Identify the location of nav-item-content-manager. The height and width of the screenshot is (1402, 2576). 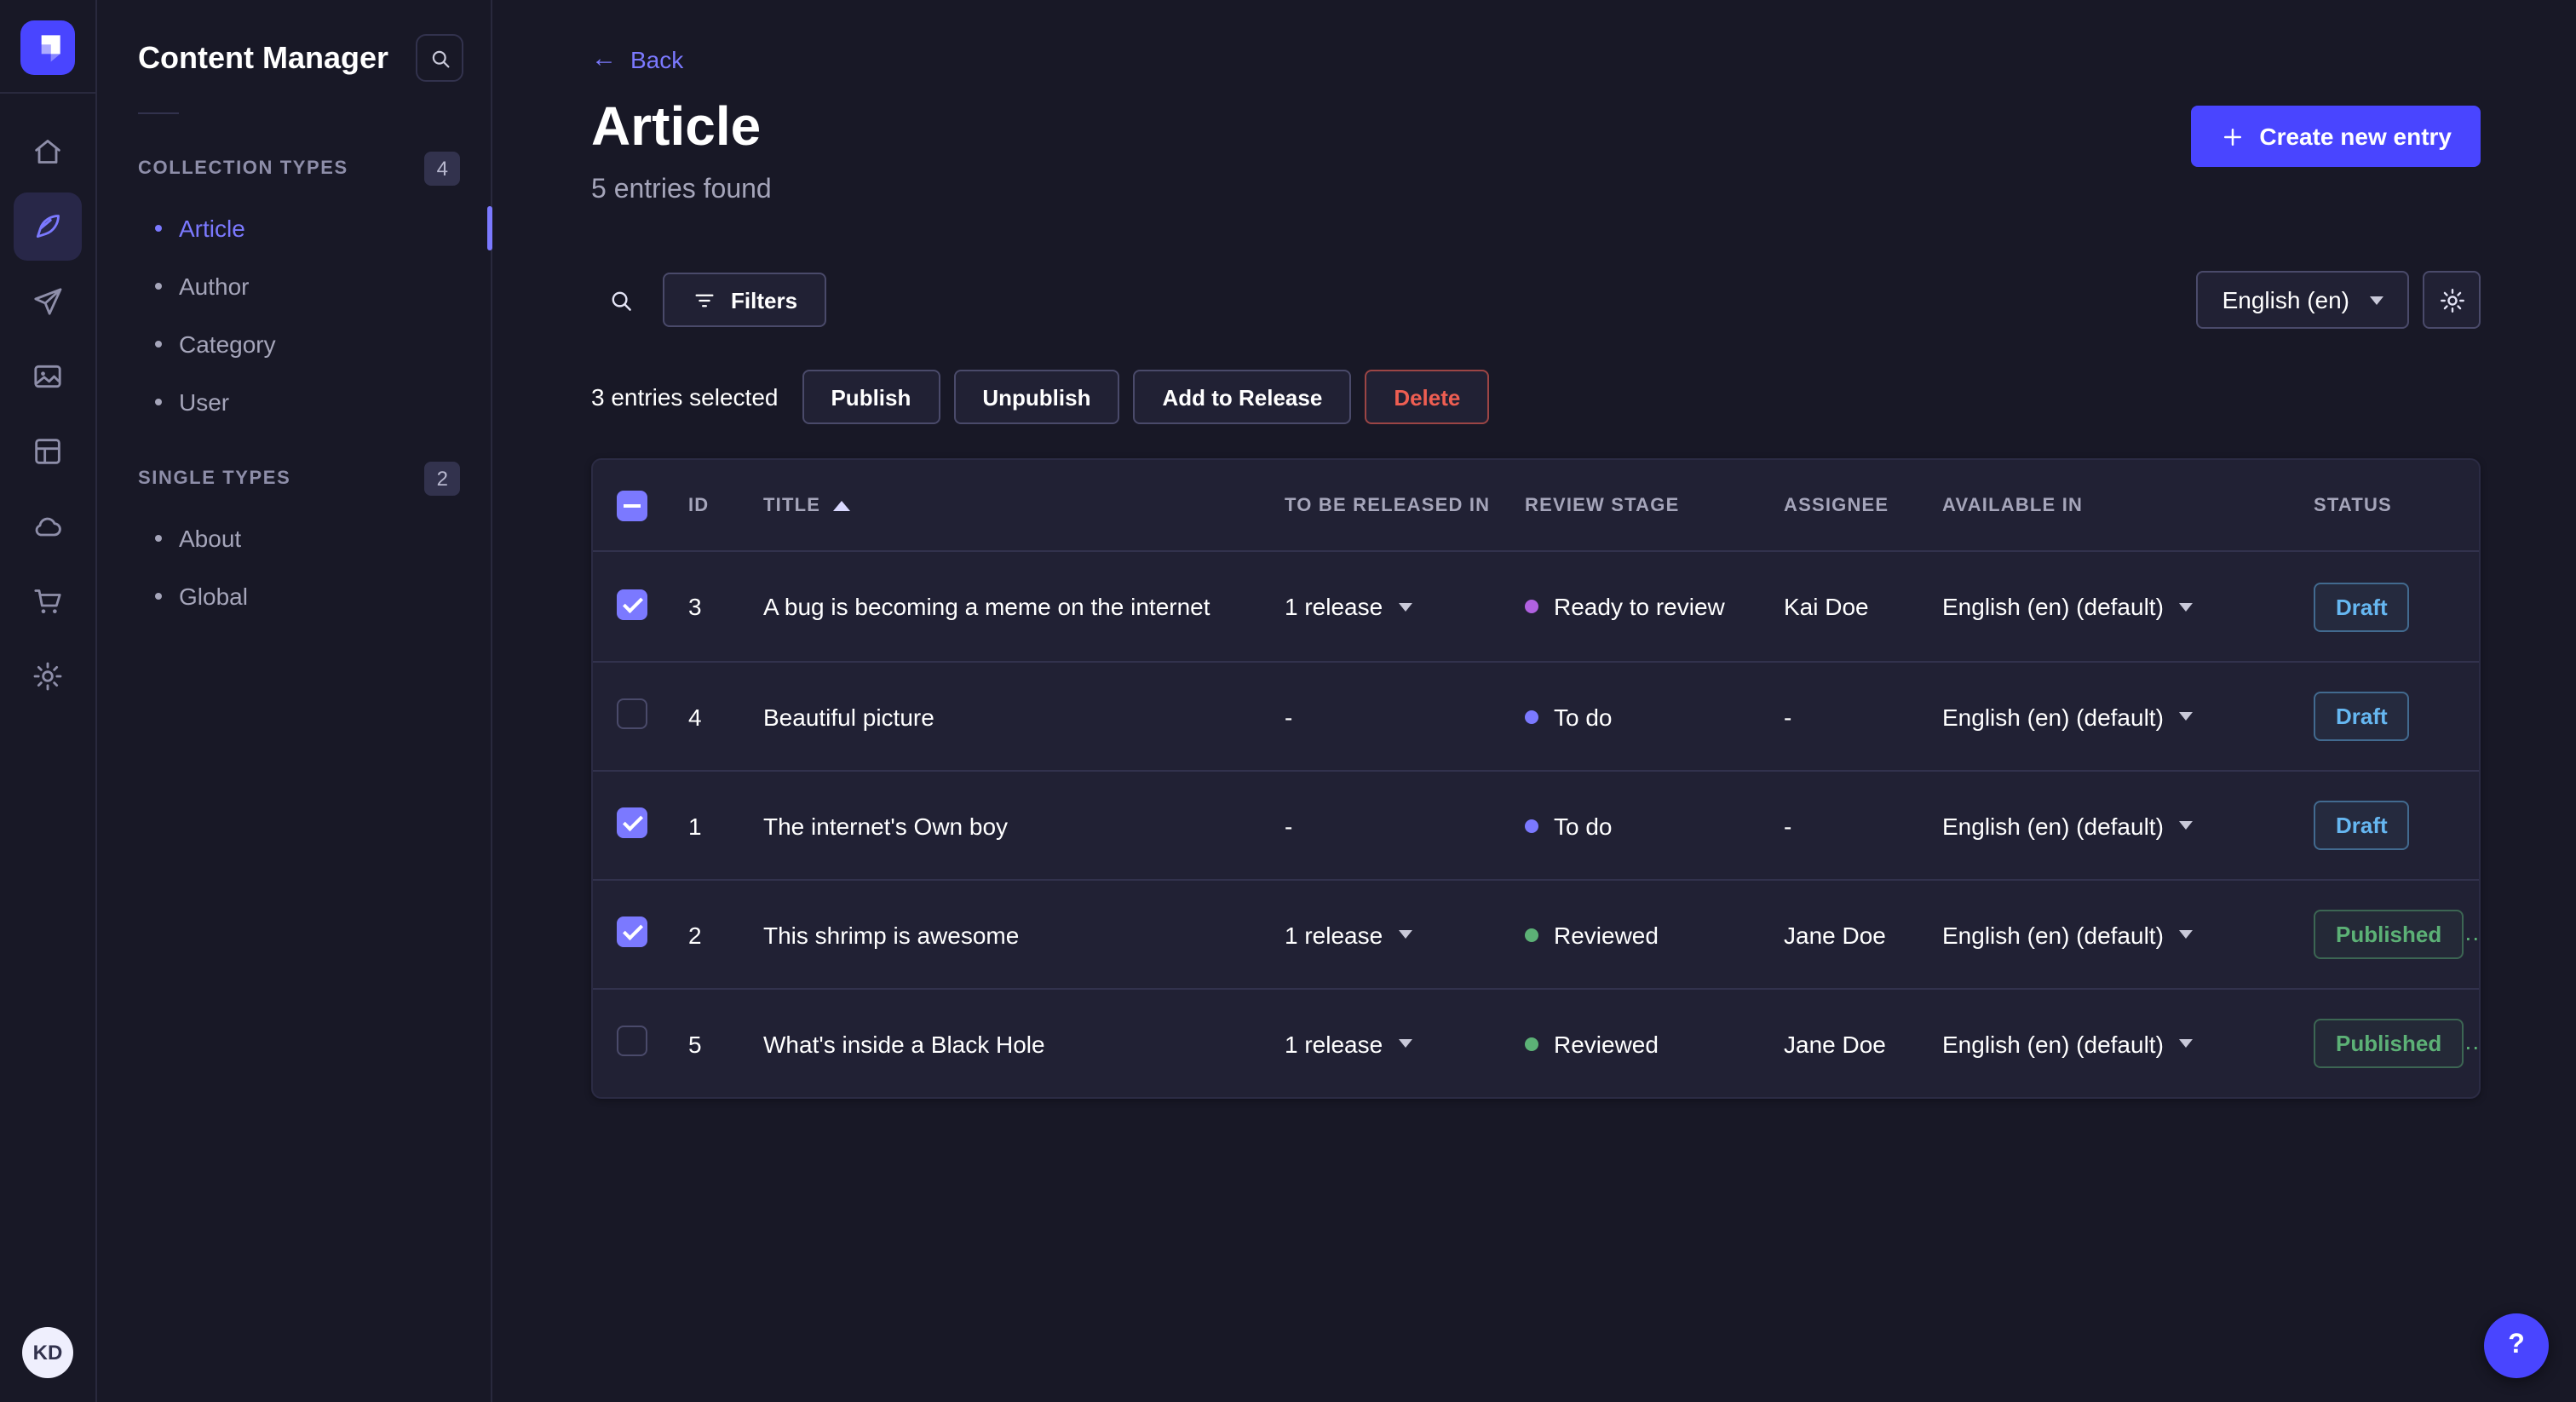
(48, 227).